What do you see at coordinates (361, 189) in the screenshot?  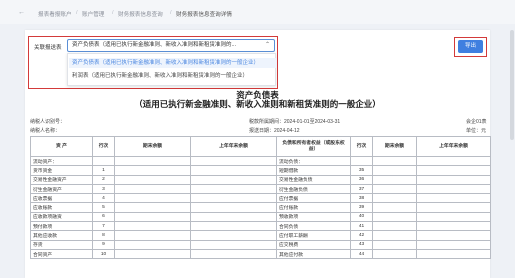 I see `table-cell: 37` at bounding box center [361, 189].